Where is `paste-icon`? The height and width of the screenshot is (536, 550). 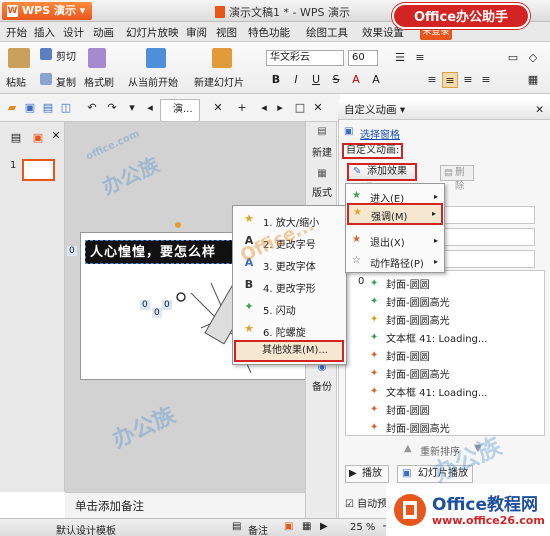 paste-icon is located at coordinates (19, 58).